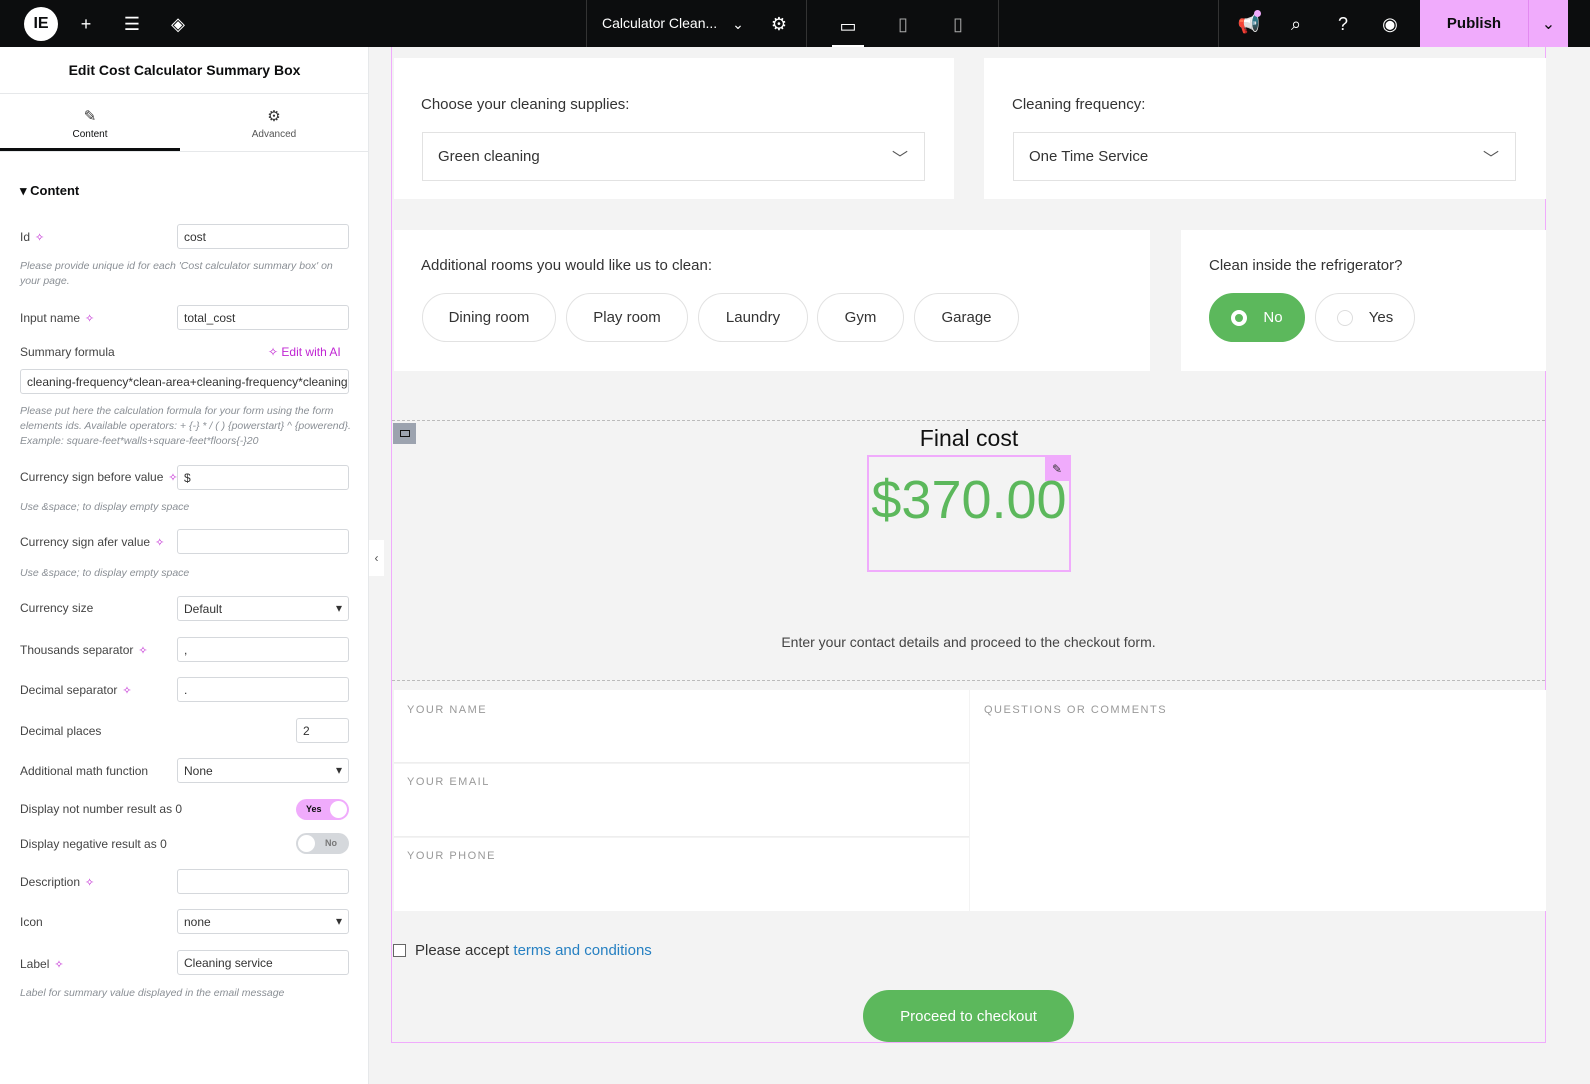 The height and width of the screenshot is (1084, 1590). What do you see at coordinates (525, 104) in the screenshot?
I see `supplies-label: Choose your cleaning supplies:` at bounding box center [525, 104].